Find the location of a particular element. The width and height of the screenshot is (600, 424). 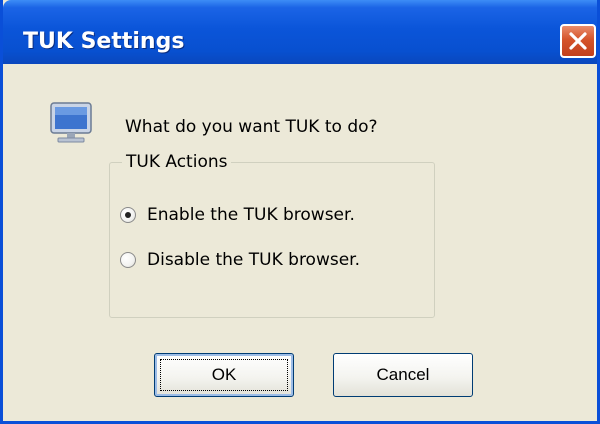

title-bar: TUK Settings is located at coordinates (300, 32).